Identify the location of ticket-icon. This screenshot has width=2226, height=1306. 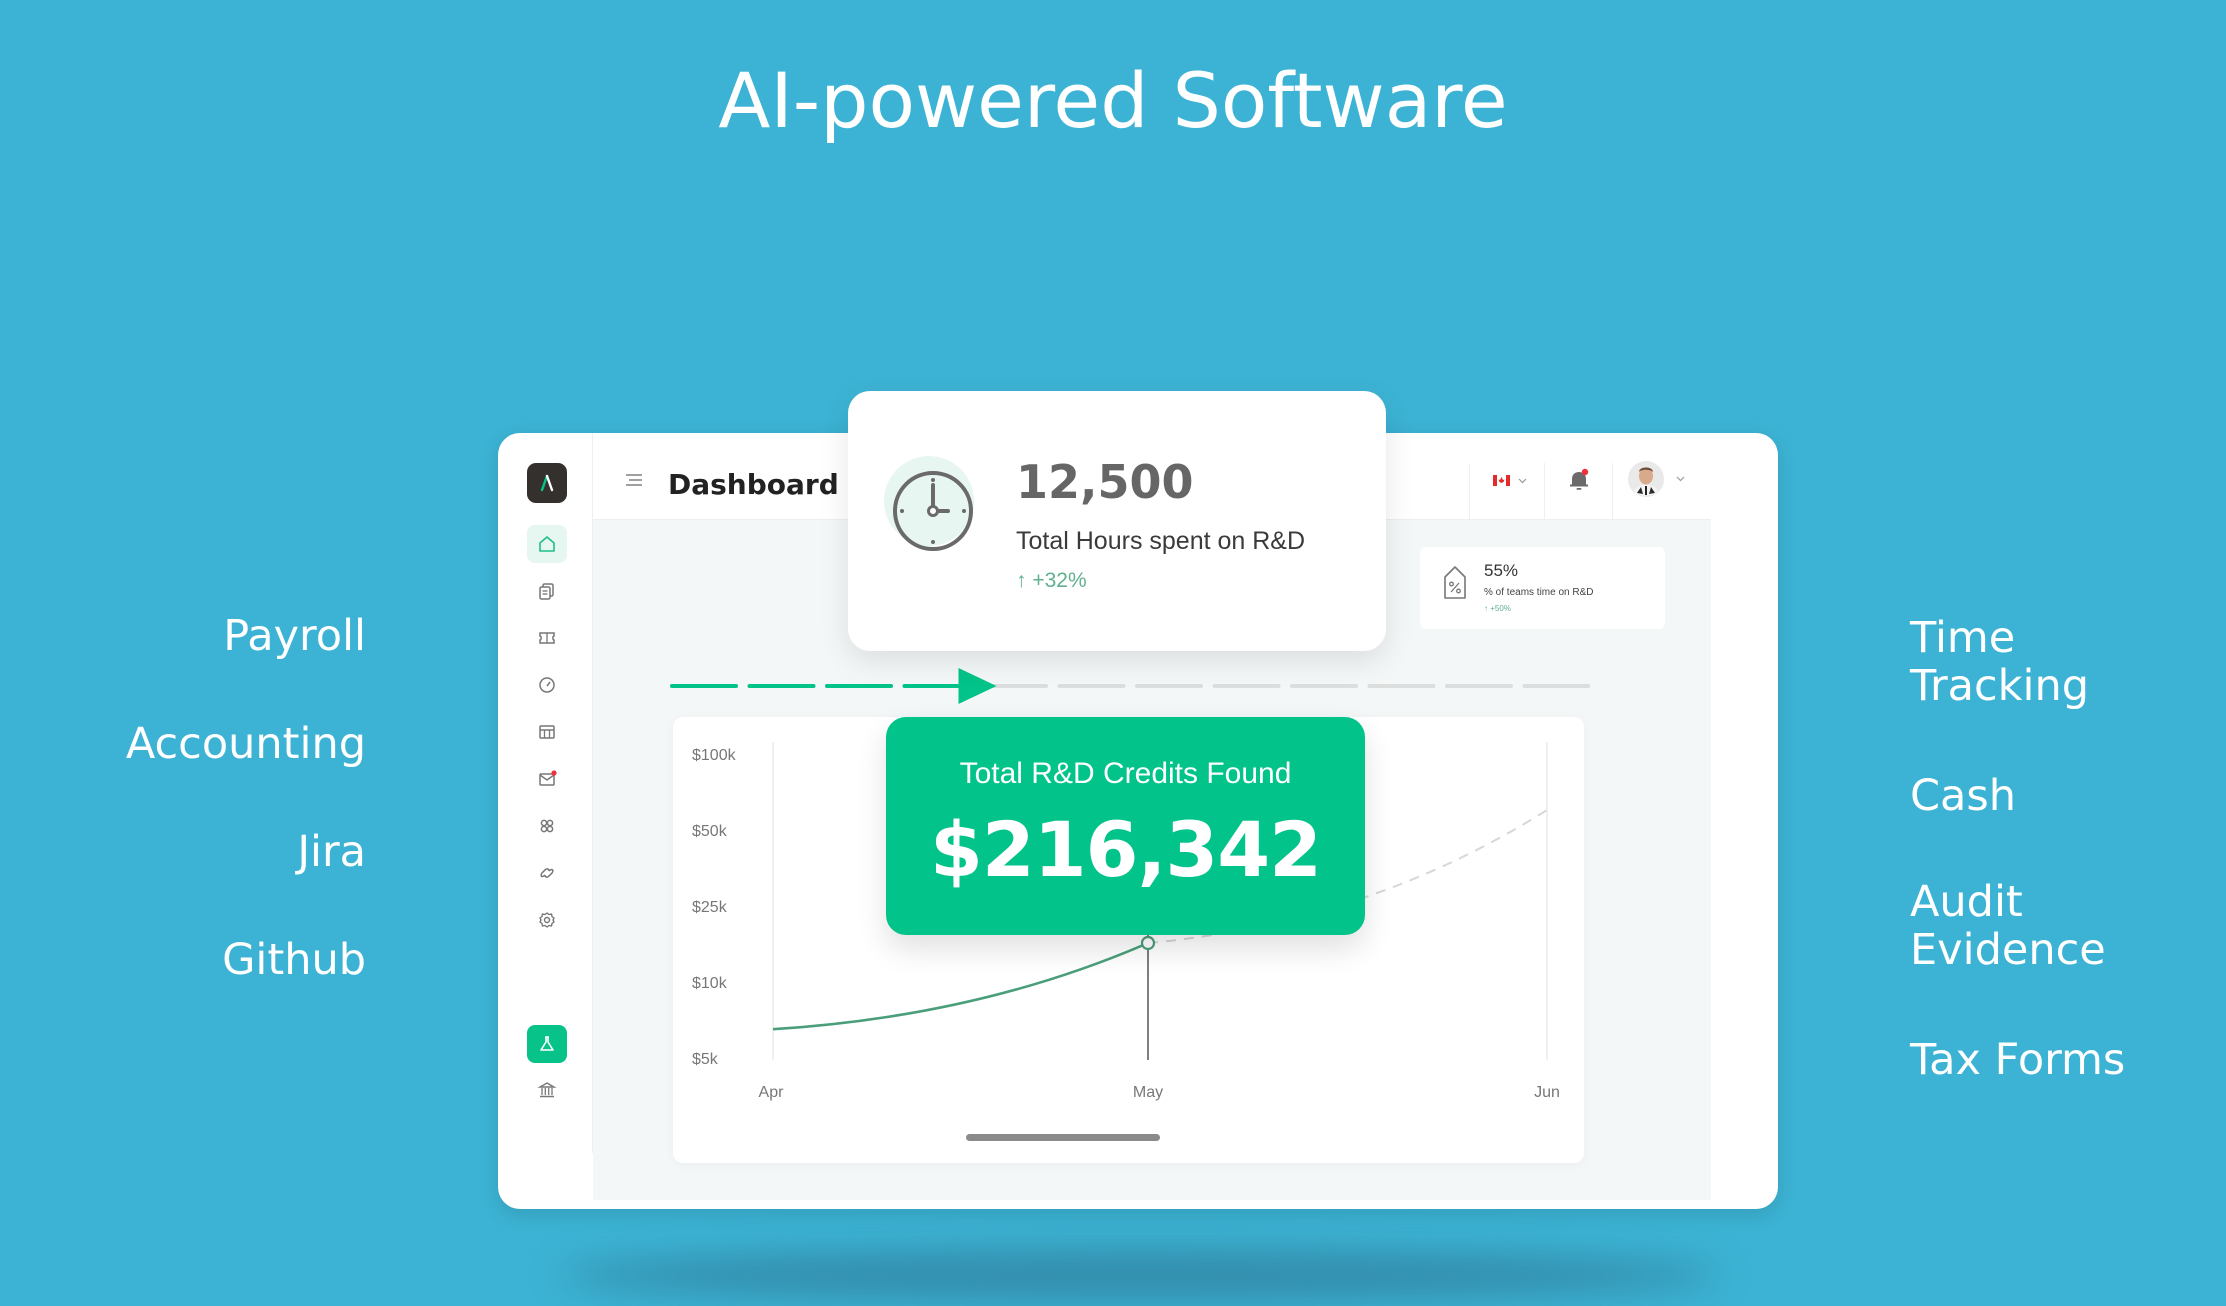
(547, 638).